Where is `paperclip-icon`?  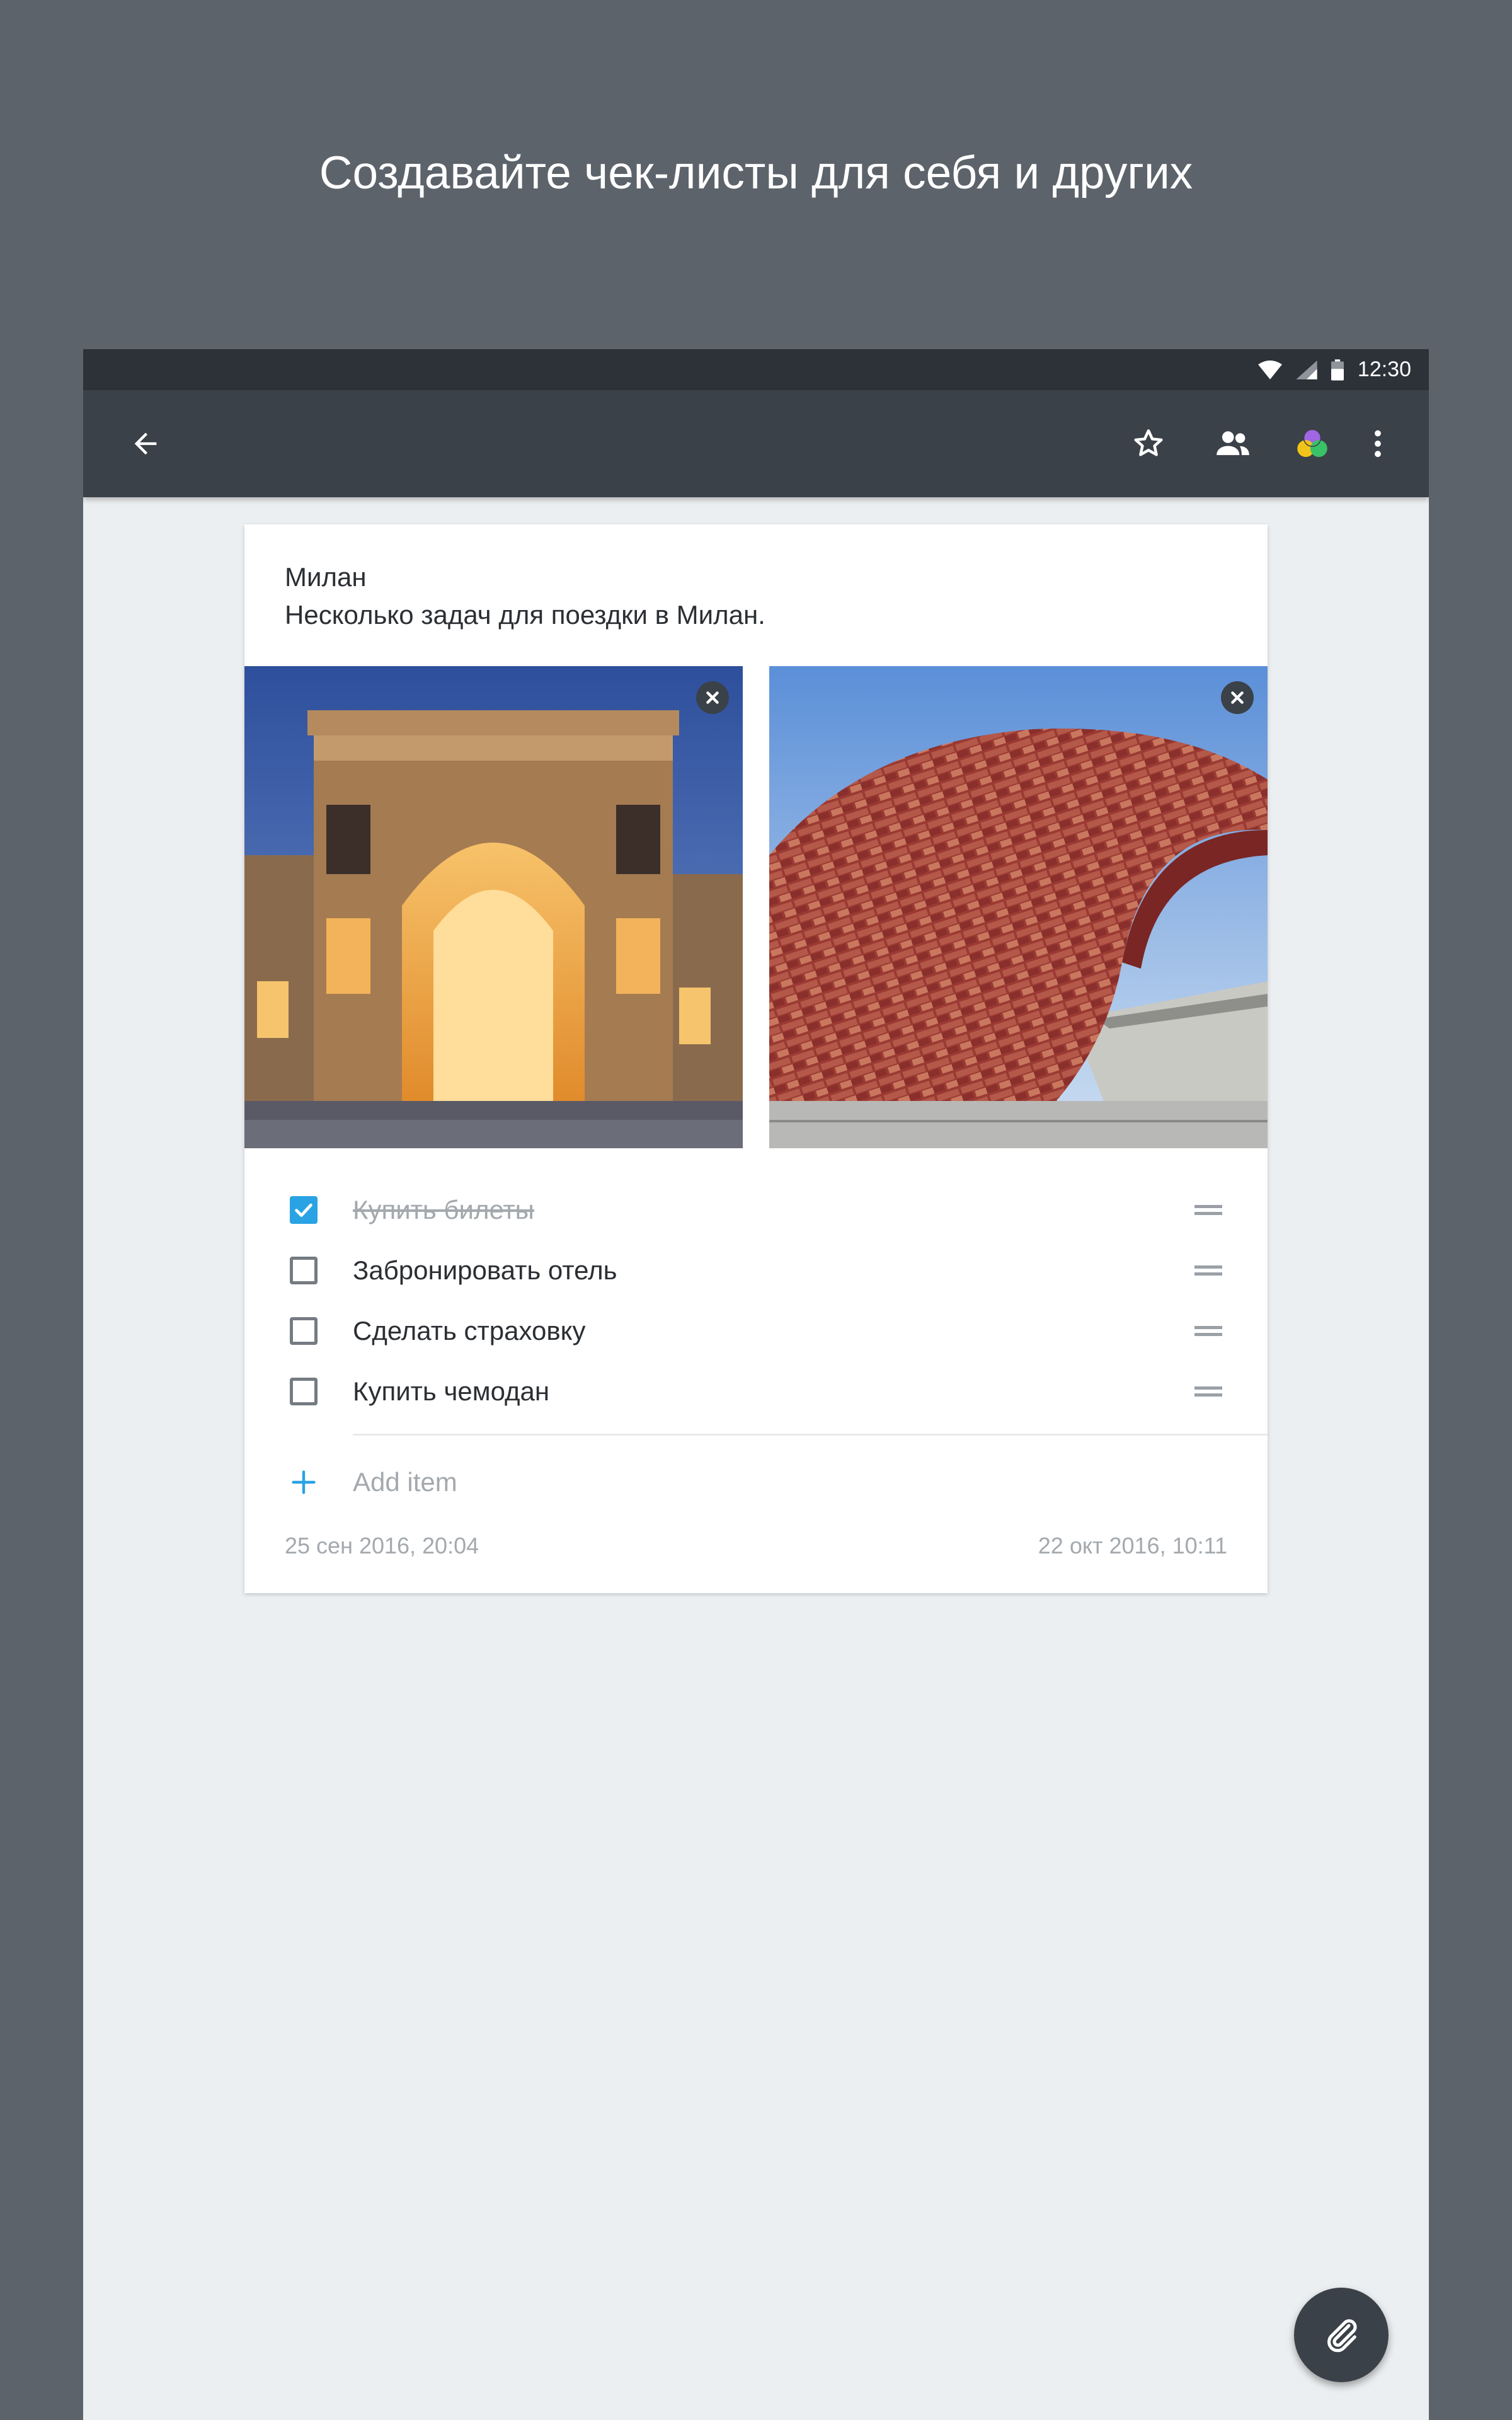
paperclip-icon is located at coordinates (1342, 2336).